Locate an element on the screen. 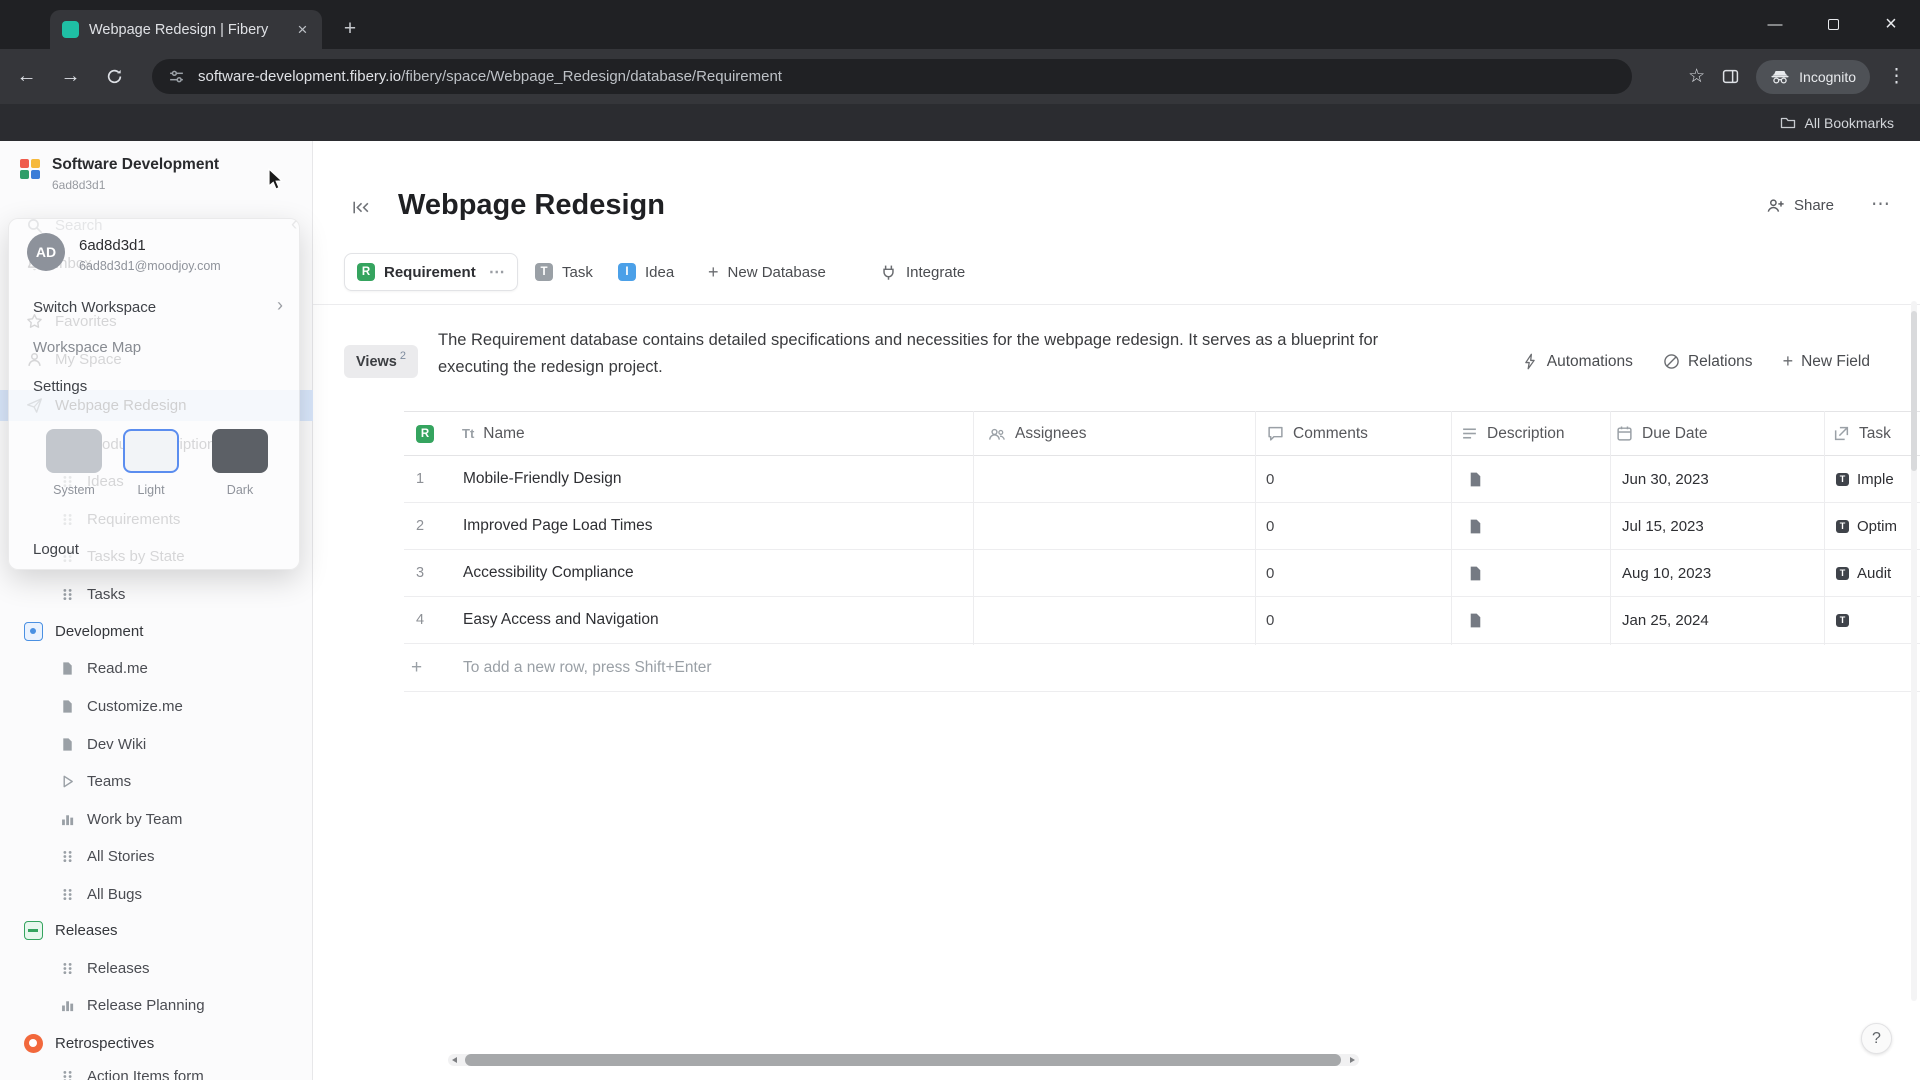  cell-task: T Optim is located at coordinates (1878, 526).